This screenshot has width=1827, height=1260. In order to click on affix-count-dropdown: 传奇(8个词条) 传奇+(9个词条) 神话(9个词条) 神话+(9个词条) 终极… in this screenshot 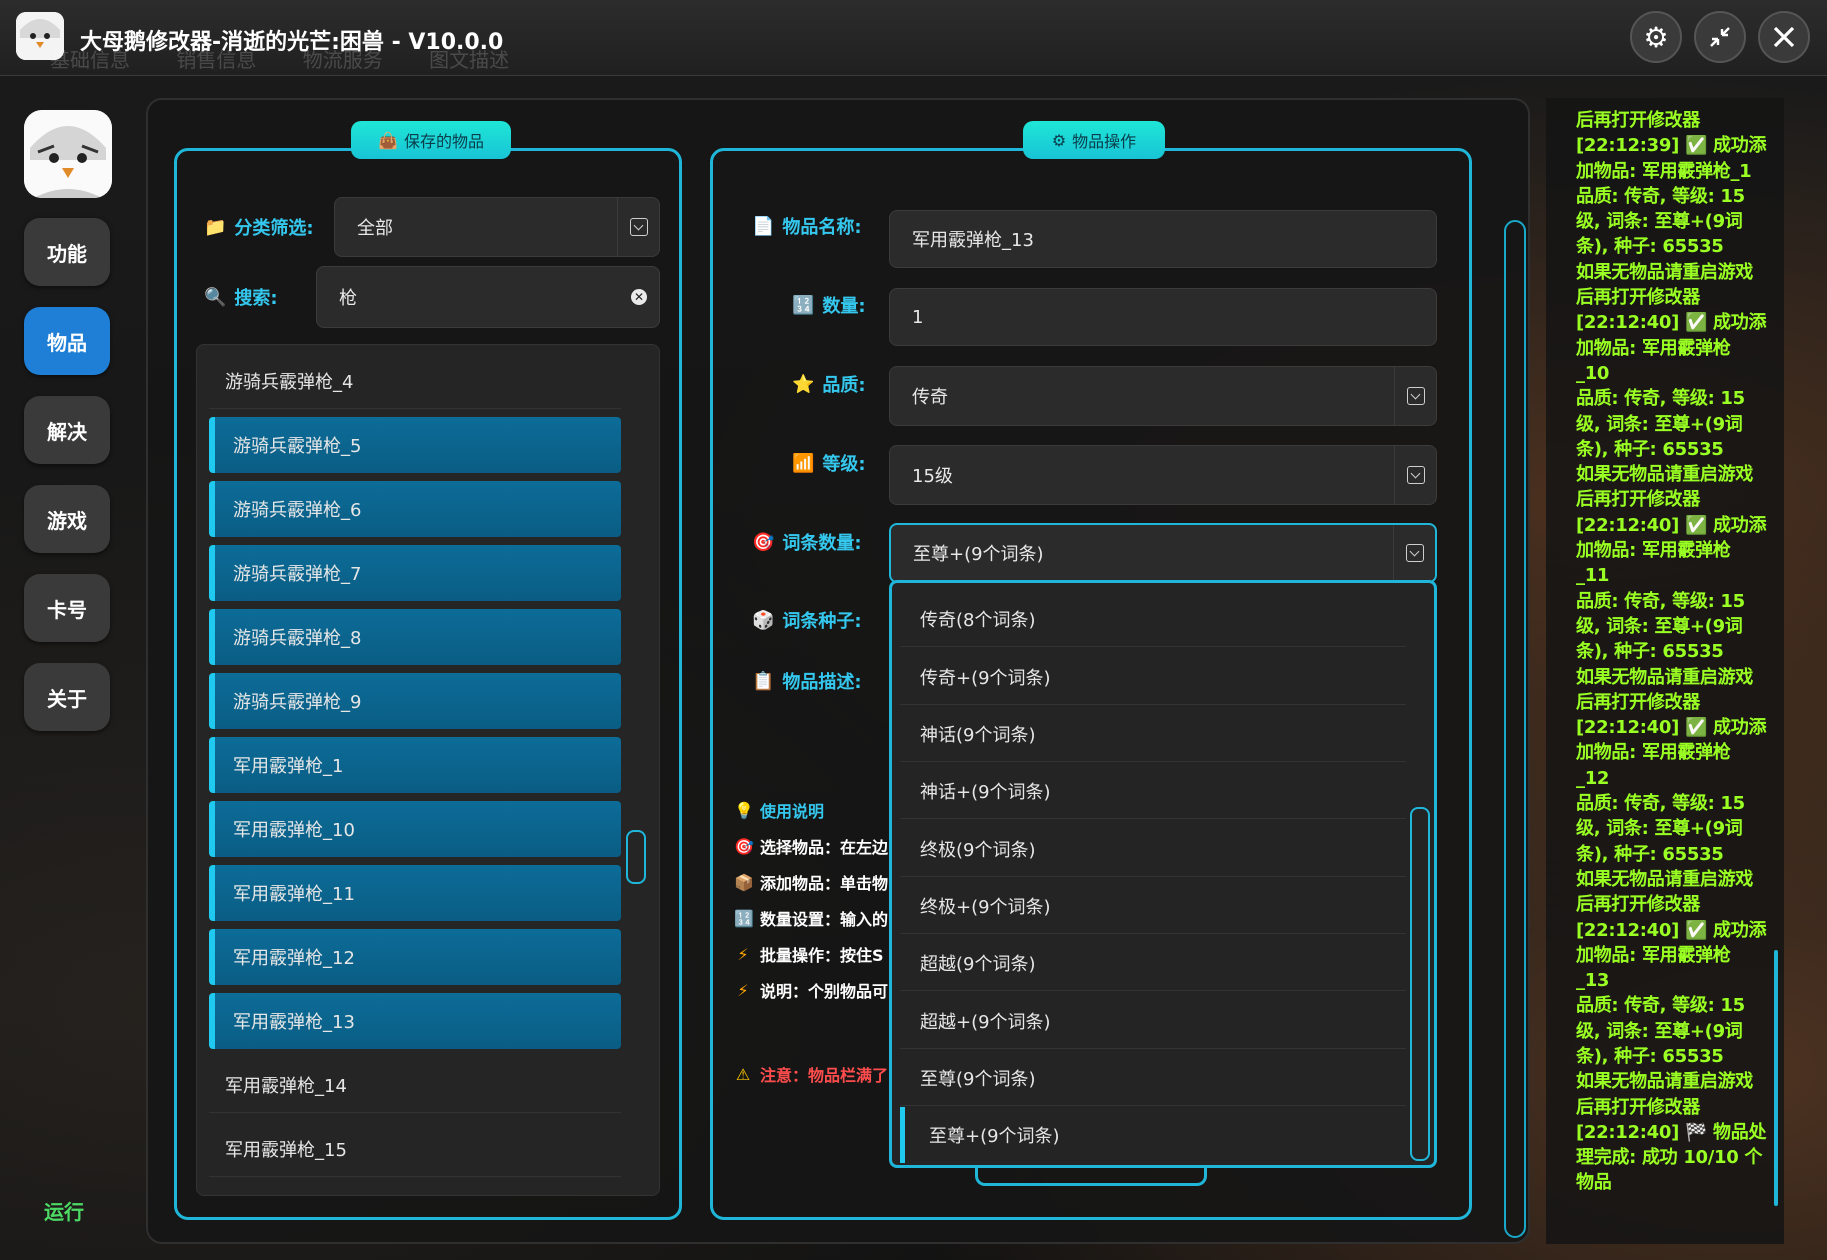, I will do `click(1163, 874)`.